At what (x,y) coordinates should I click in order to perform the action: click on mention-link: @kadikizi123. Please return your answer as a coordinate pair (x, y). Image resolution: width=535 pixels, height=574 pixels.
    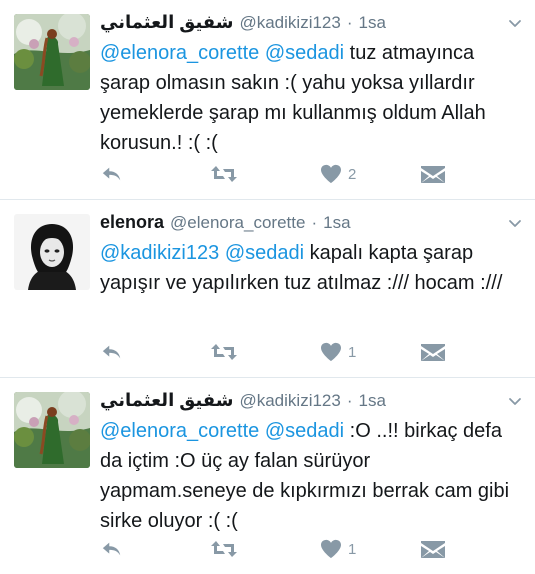
    Looking at the image, I should click on (159, 253).